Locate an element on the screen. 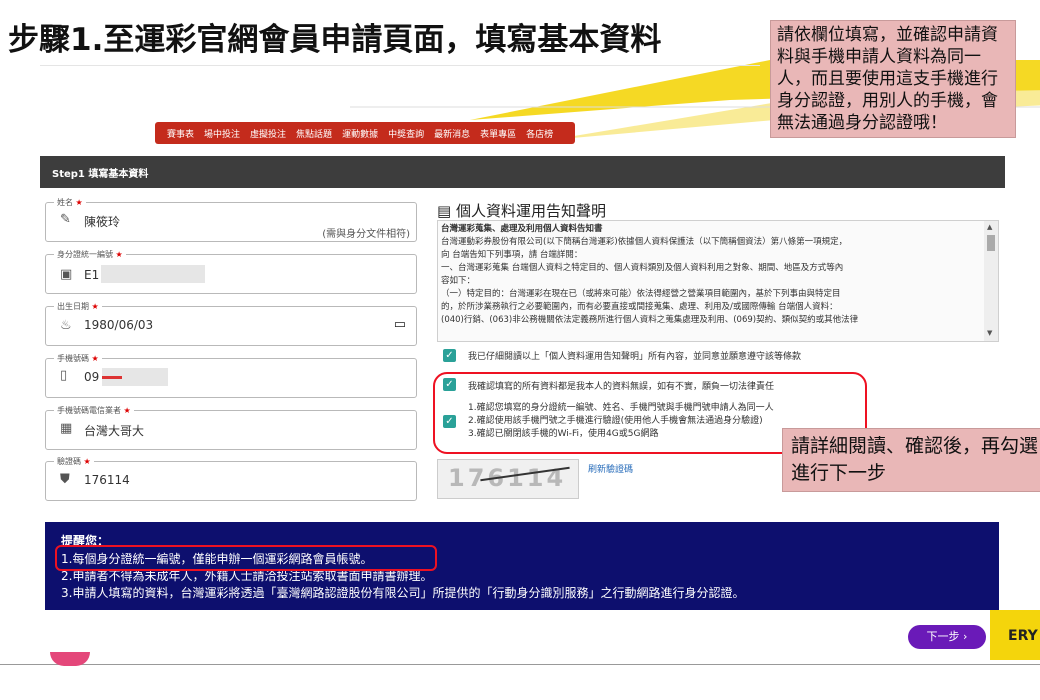  nav-item-schedule: 賽事表 is located at coordinates (180, 133).